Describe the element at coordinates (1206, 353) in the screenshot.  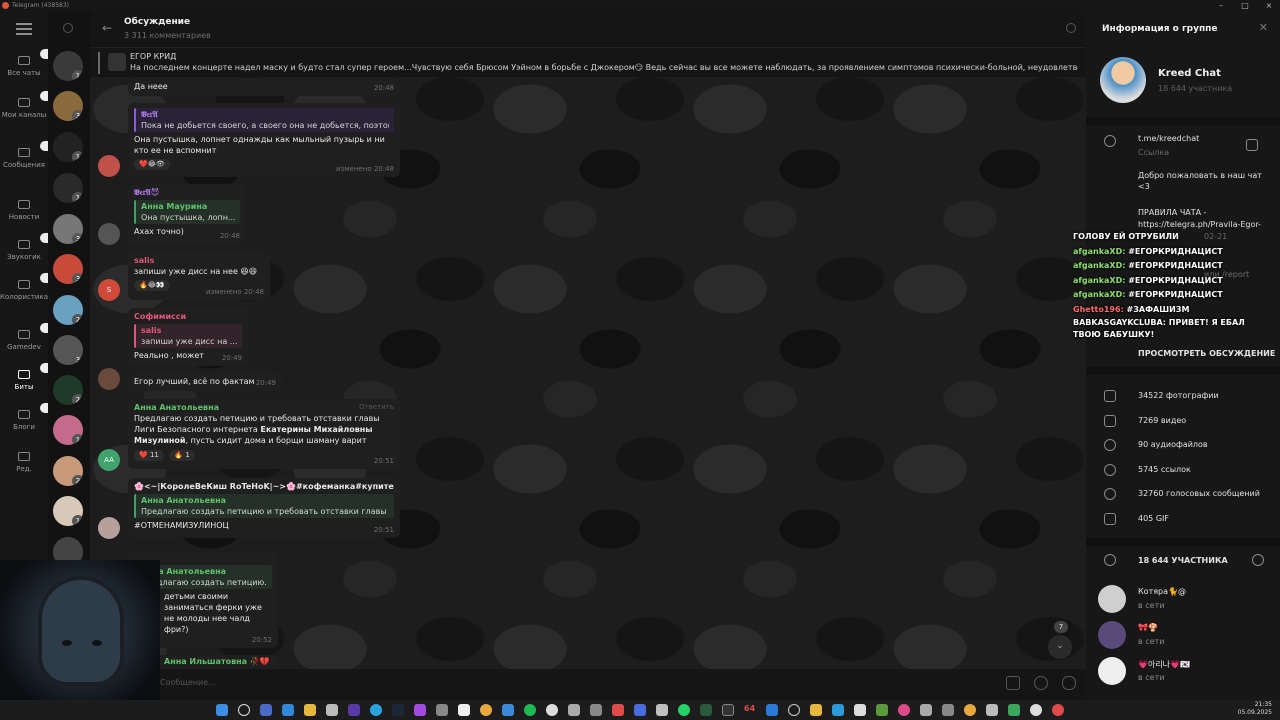
I see `view-discussion-button: ПРОСМОТРЕТЬ ОБСУЖДЕНИЕ` at that location.